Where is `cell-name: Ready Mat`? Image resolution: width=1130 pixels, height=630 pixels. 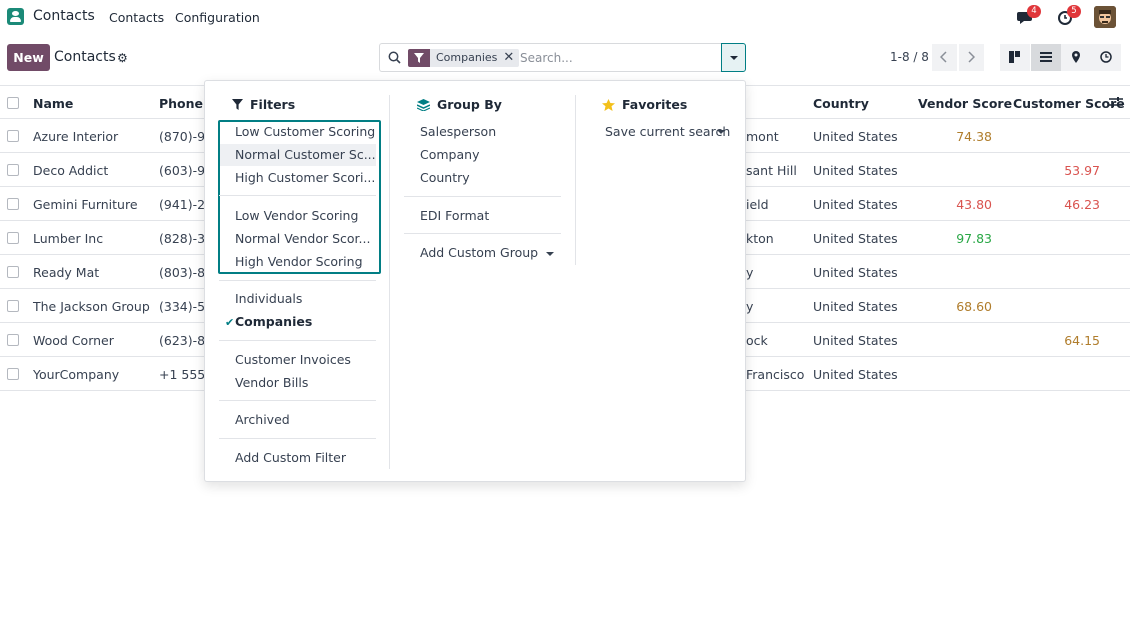 cell-name: Ready Mat is located at coordinates (66, 272).